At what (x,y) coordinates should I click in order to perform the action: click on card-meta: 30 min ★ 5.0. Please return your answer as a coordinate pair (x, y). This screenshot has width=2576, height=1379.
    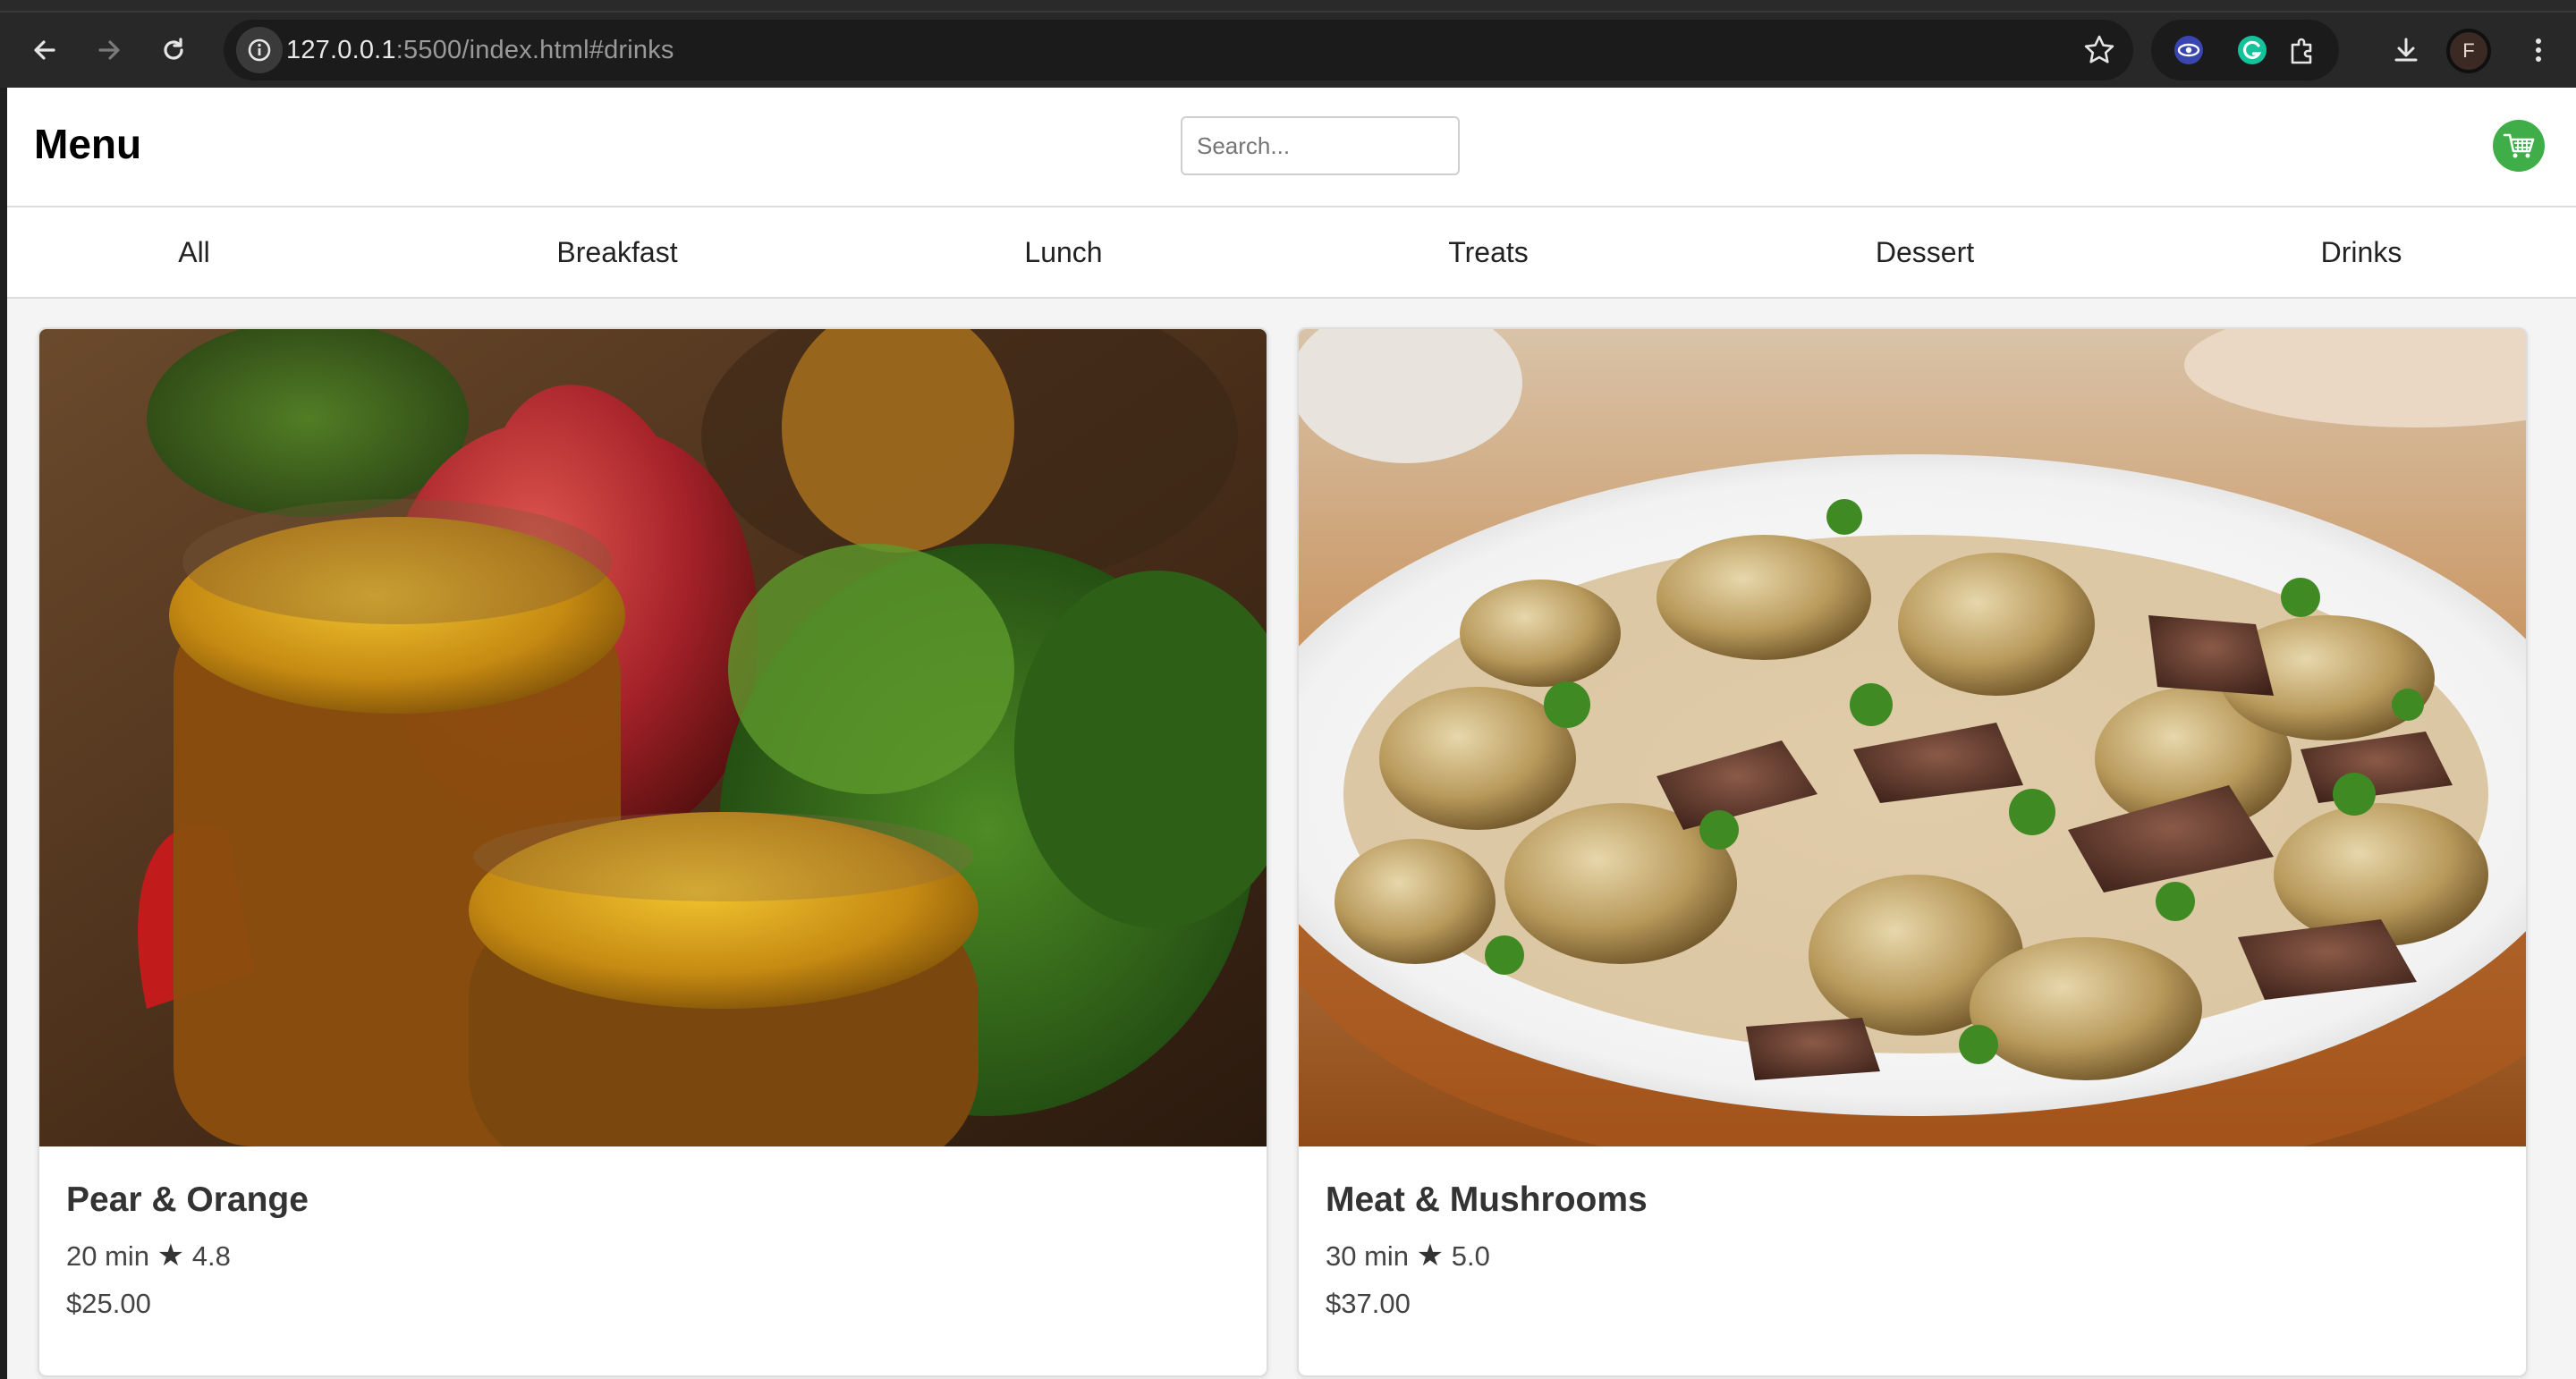
    Looking at the image, I should click on (1408, 1255).